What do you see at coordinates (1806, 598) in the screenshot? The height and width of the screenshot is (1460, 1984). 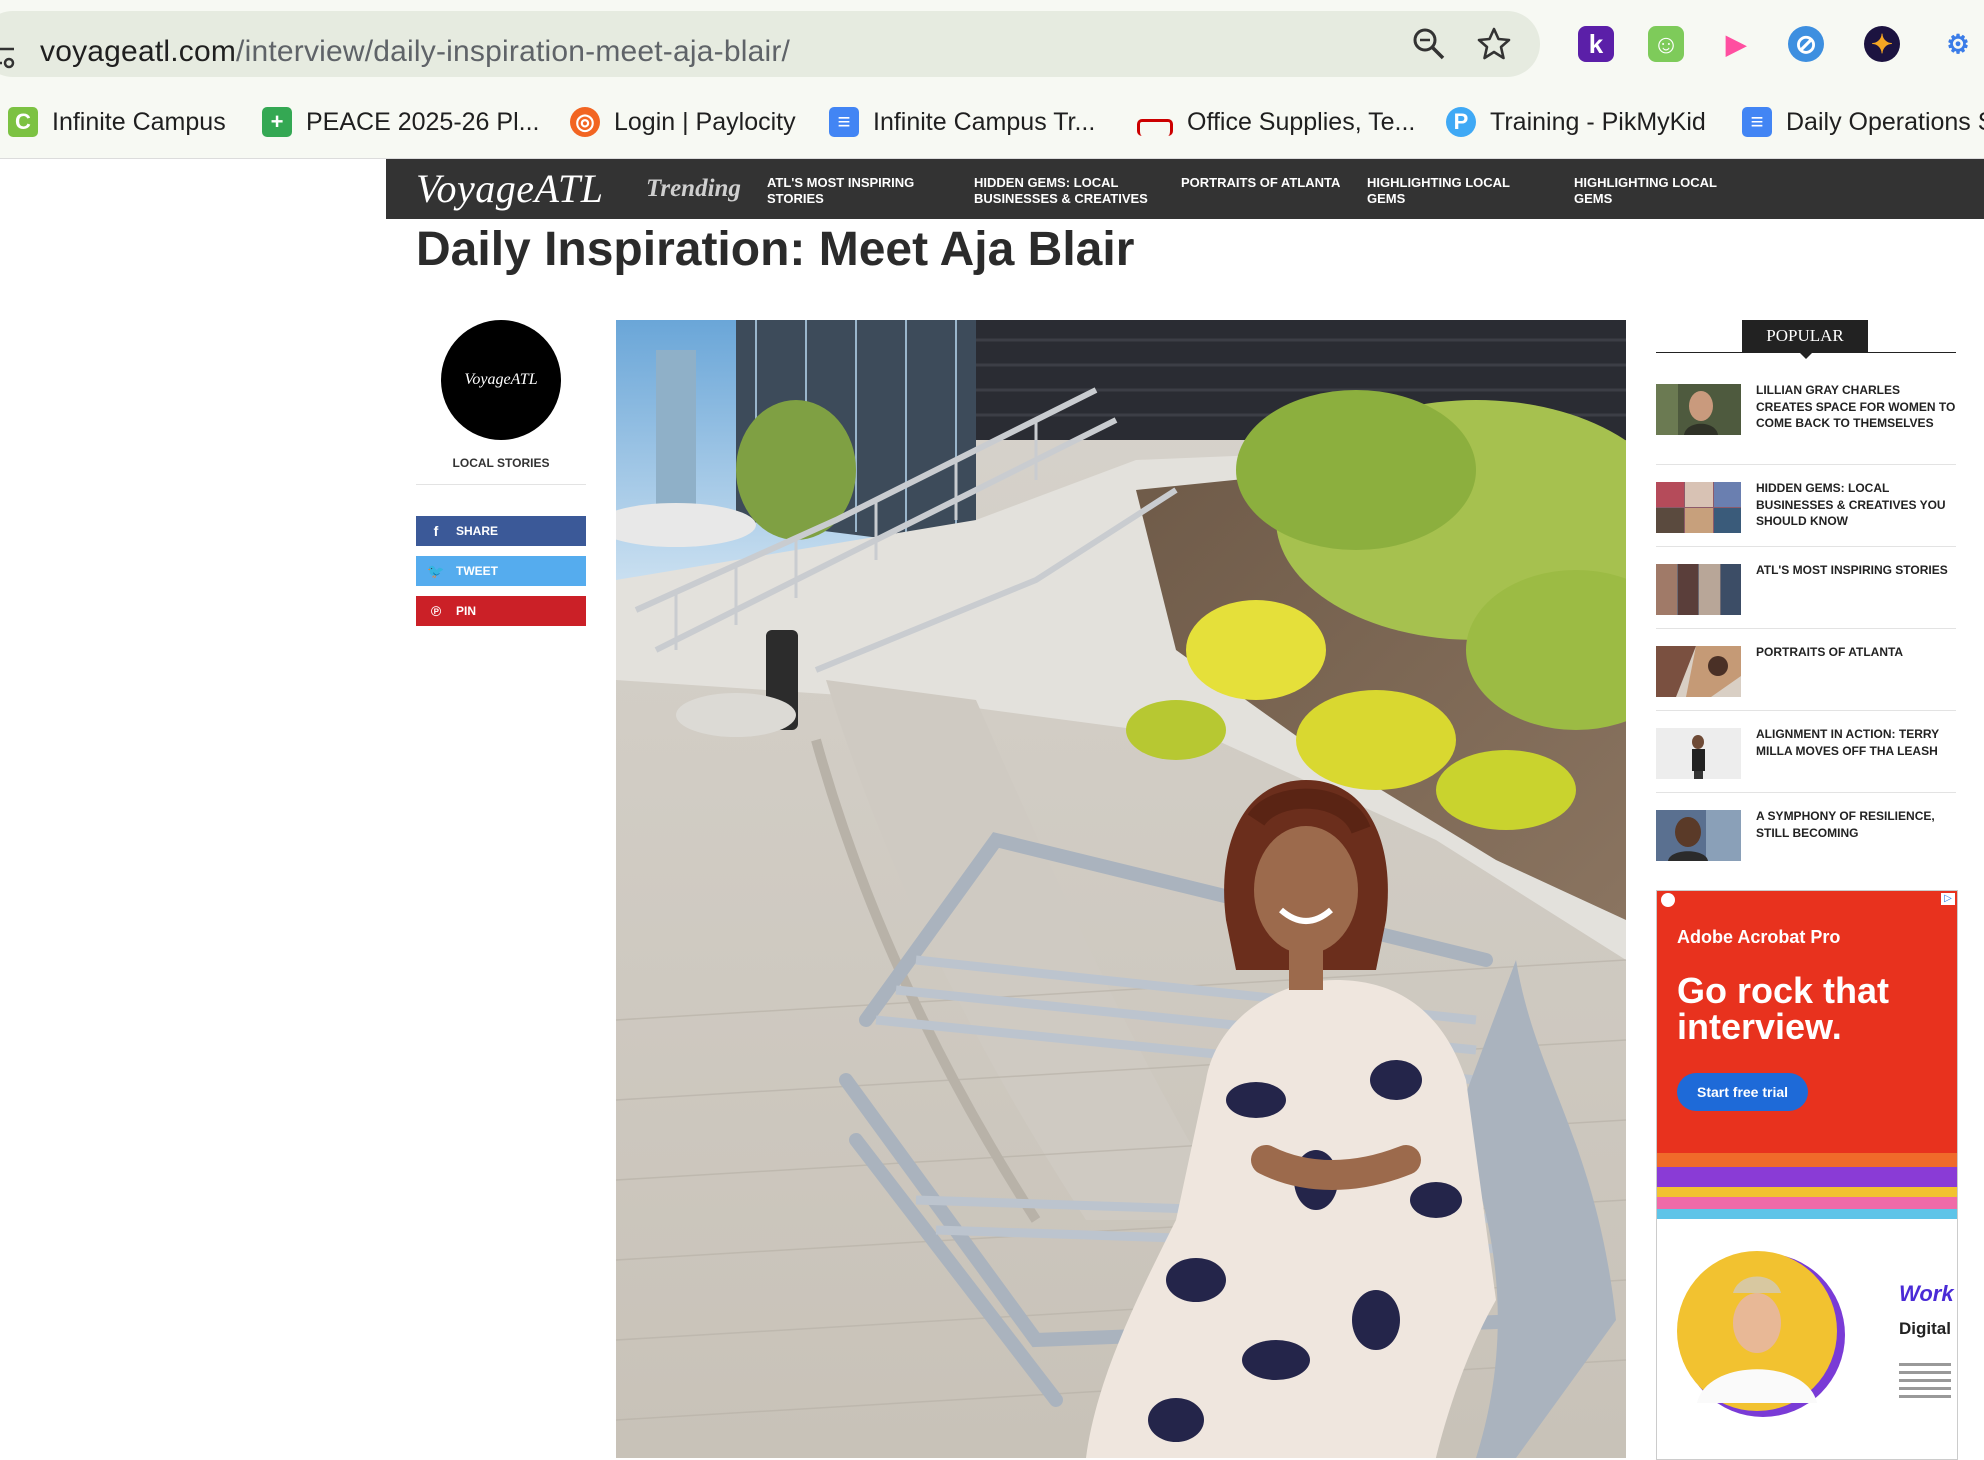 I see `popular-item: ATL'S MOST INSPIRING STORIES` at bounding box center [1806, 598].